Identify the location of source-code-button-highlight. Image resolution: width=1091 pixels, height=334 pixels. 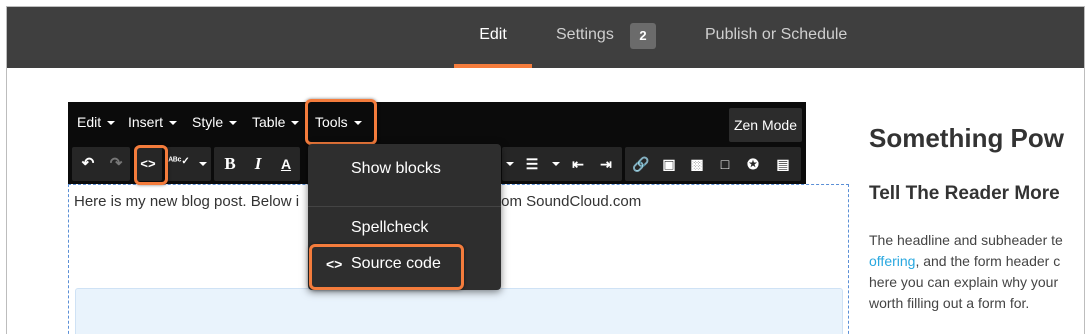
(151, 165).